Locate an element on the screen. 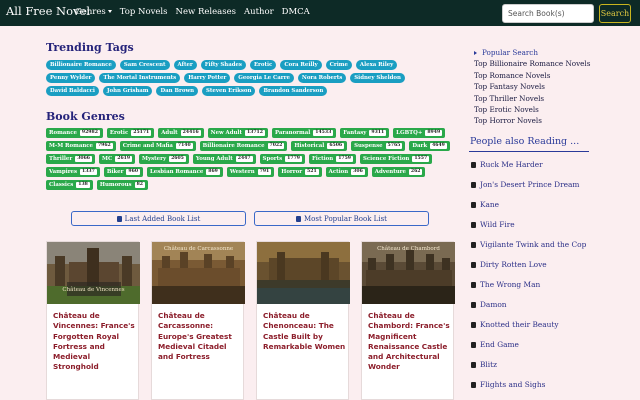 The width and height of the screenshot is (640, 400). trending-tag: Dan Brown is located at coordinates (177, 91).